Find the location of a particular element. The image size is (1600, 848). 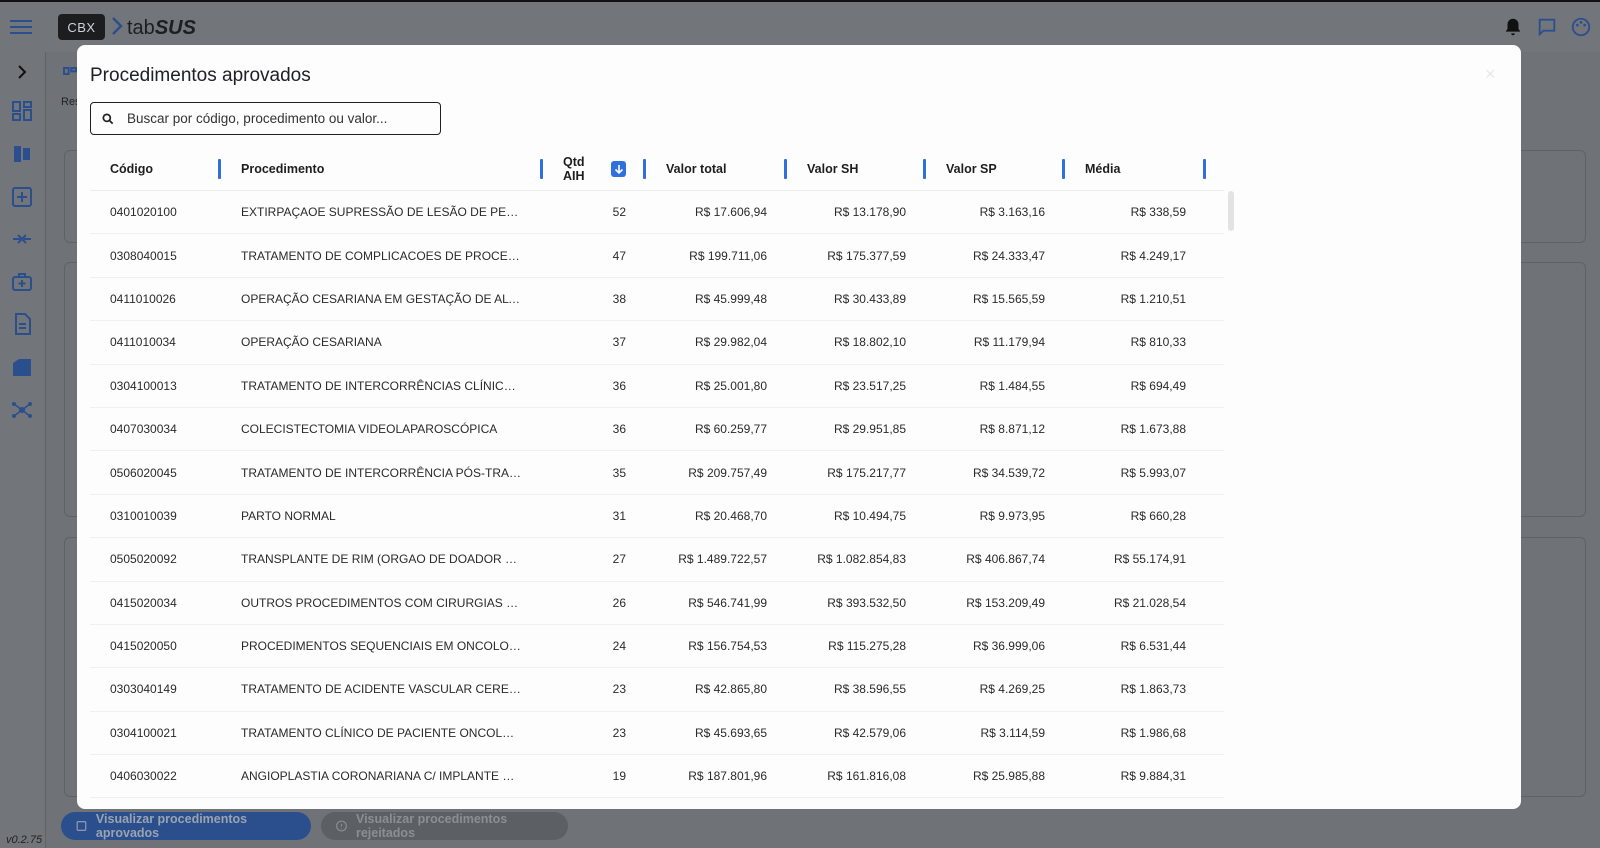

expand-chevron-icon is located at coordinates (22, 72).